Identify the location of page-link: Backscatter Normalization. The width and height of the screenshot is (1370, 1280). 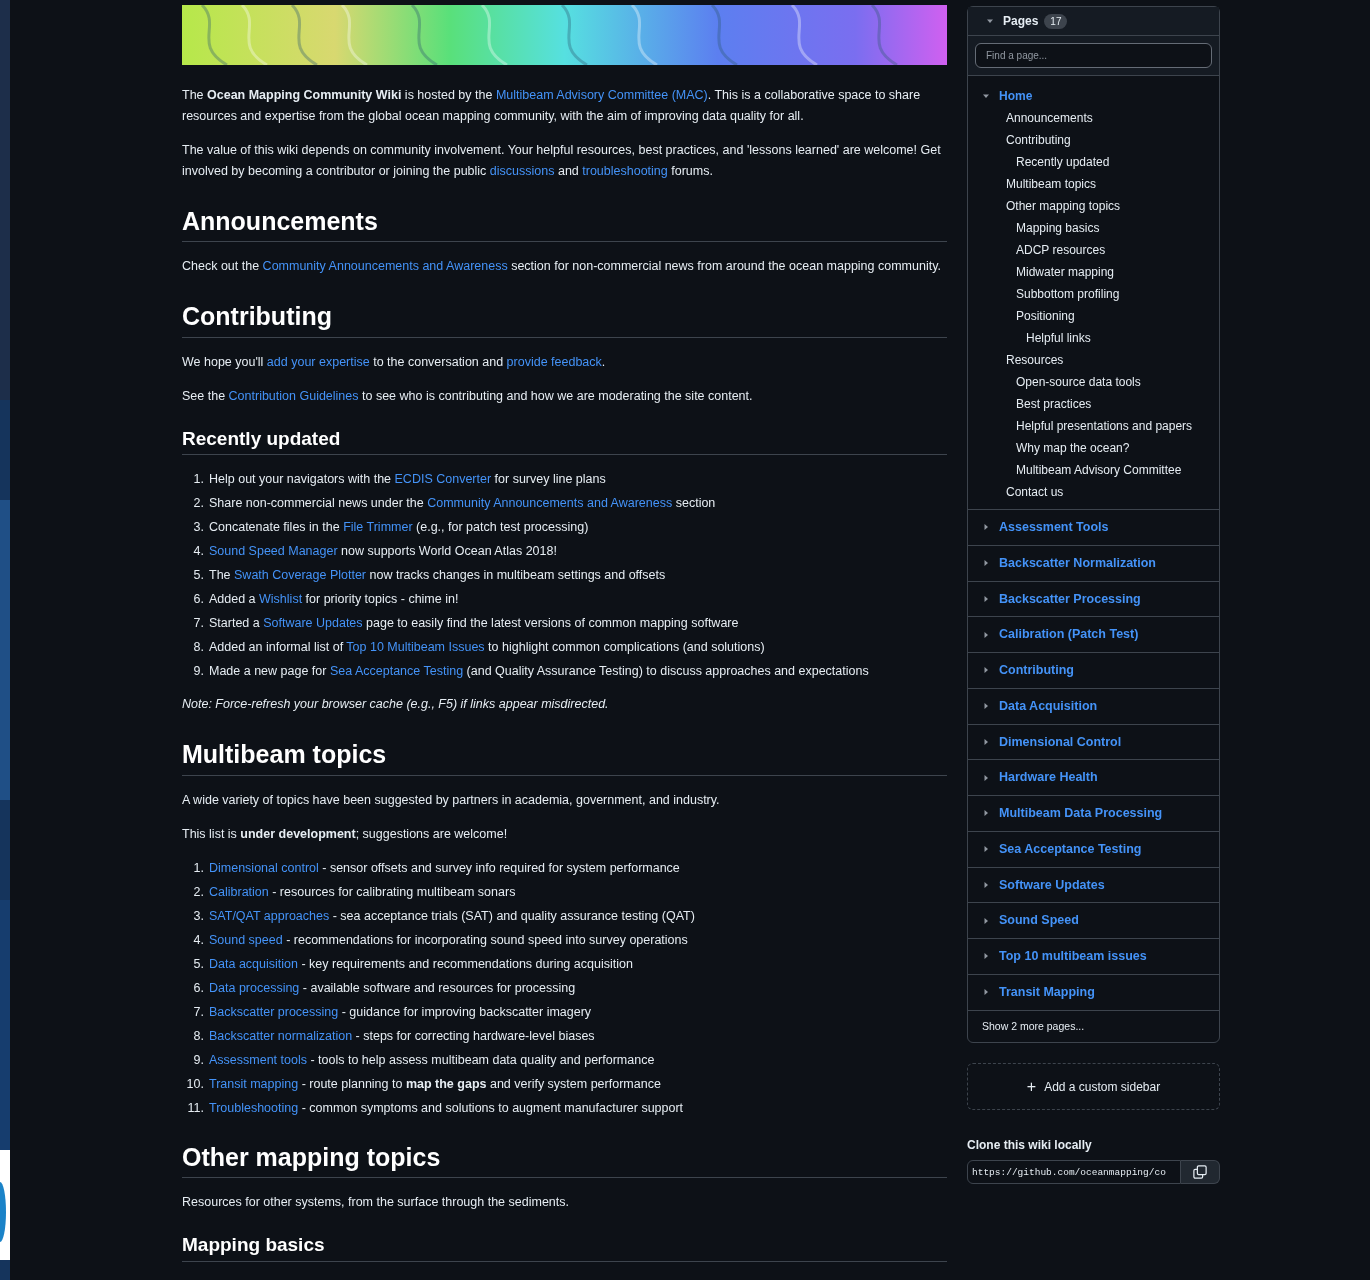
(1077, 563).